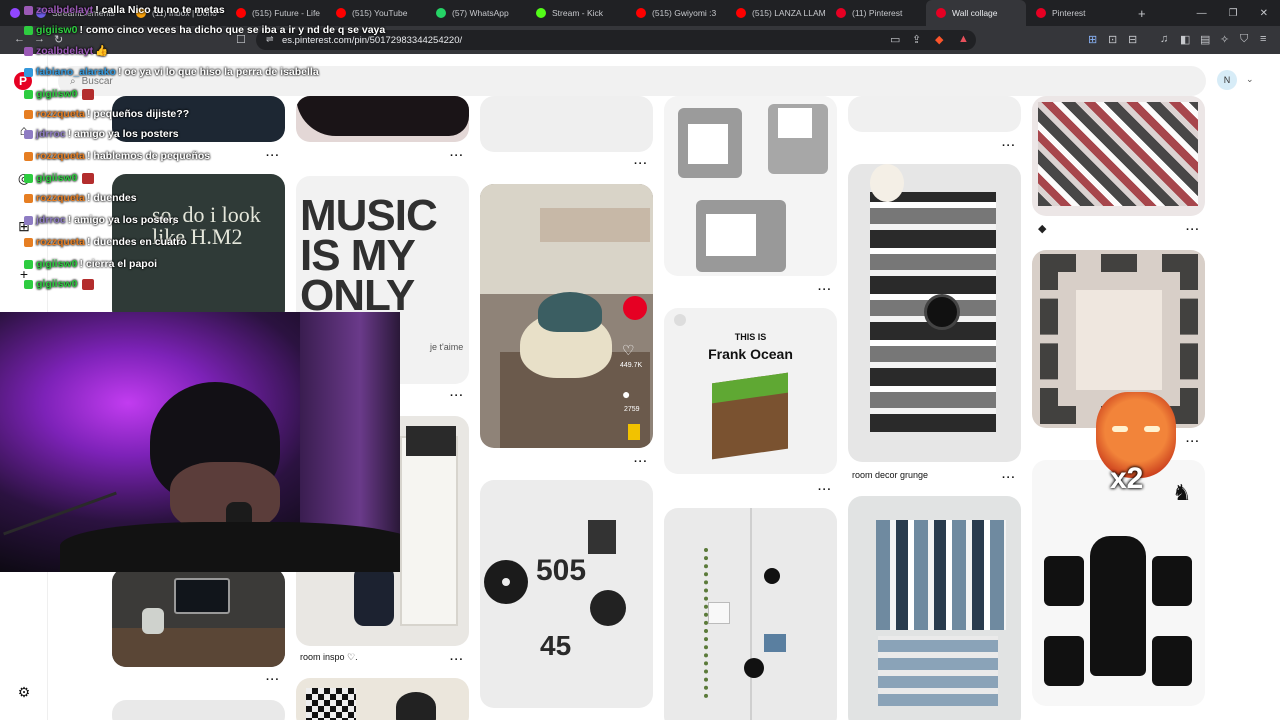  I want to click on browser-tab: Wall collage, so click(976, 13).